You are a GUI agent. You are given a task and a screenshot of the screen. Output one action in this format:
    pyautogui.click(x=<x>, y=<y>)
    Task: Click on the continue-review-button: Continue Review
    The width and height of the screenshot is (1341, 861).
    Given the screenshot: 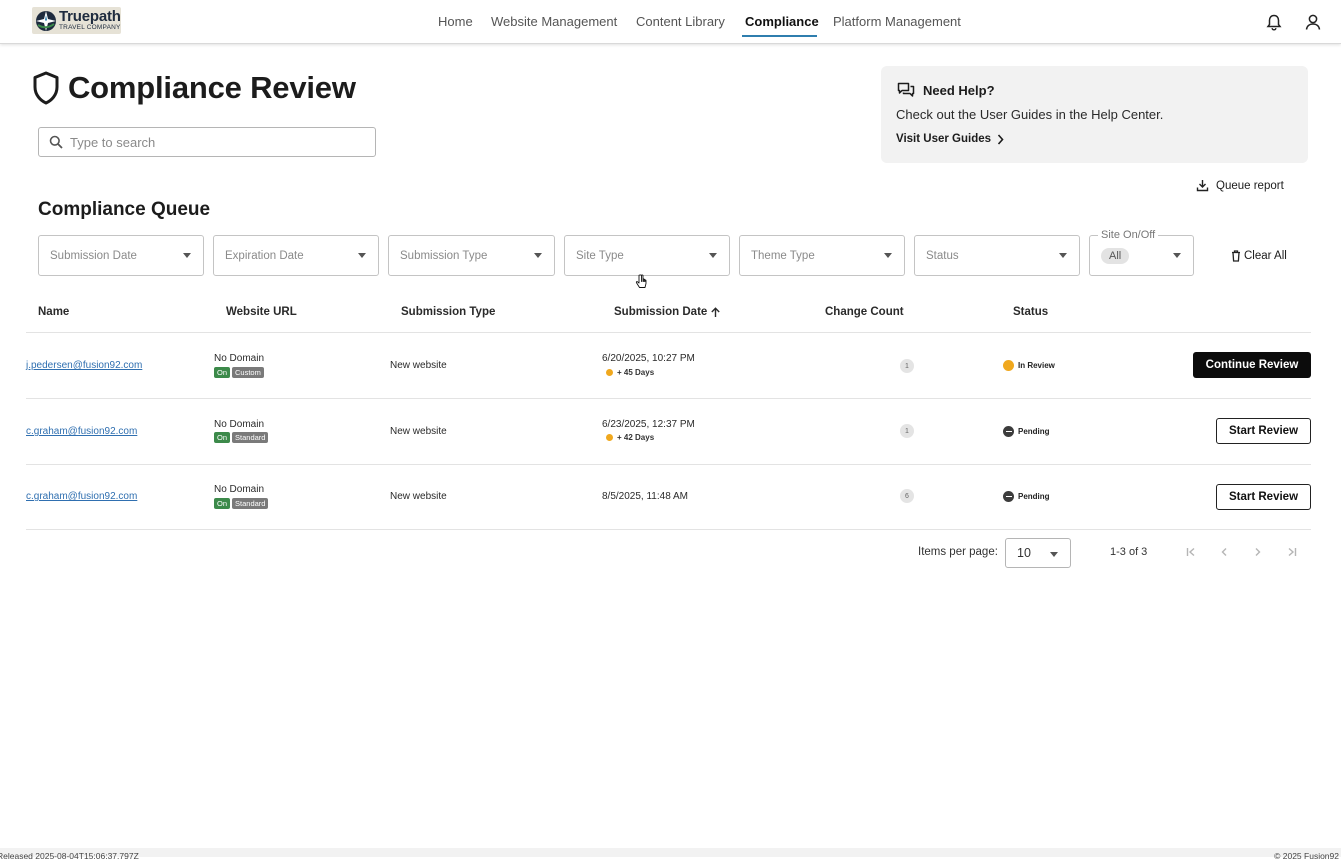 What is the action you would take?
    pyautogui.click(x=1252, y=365)
    